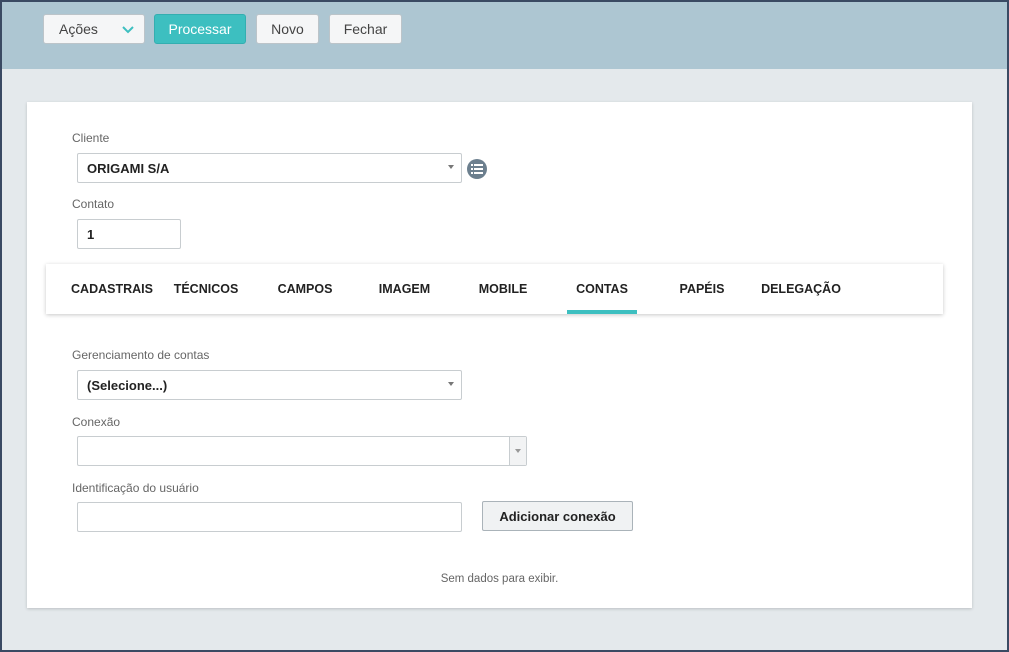 The height and width of the screenshot is (652, 1009). What do you see at coordinates (269, 517) in the screenshot?
I see `identificacao-input` at bounding box center [269, 517].